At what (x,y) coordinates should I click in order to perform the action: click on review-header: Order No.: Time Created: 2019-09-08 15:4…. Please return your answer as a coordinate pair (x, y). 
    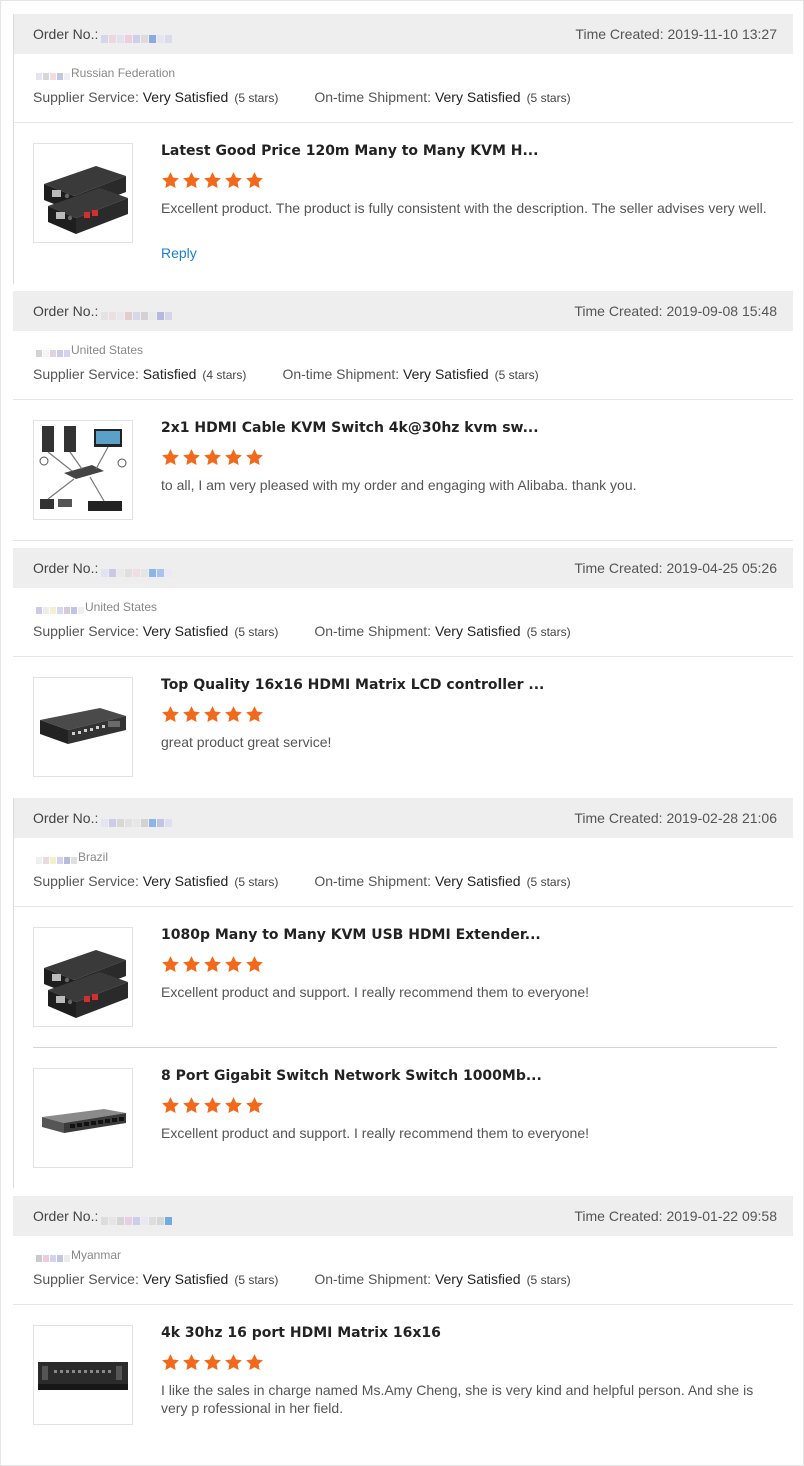
    Looking at the image, I should click on (403, 311).